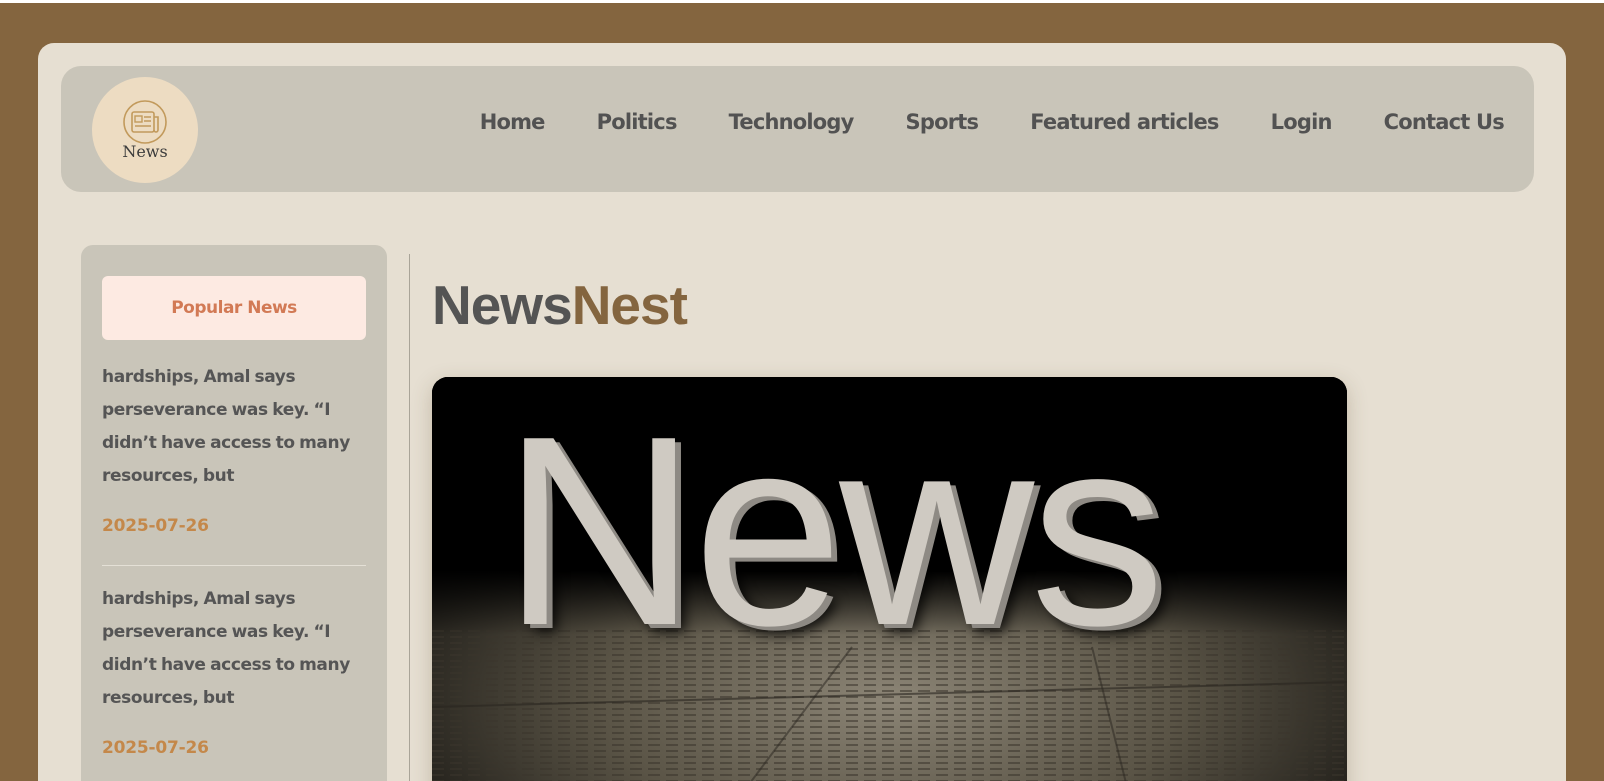 This screenshot has width=1604, height=781. I want to click on nav-home: Home, so click(513, 122).